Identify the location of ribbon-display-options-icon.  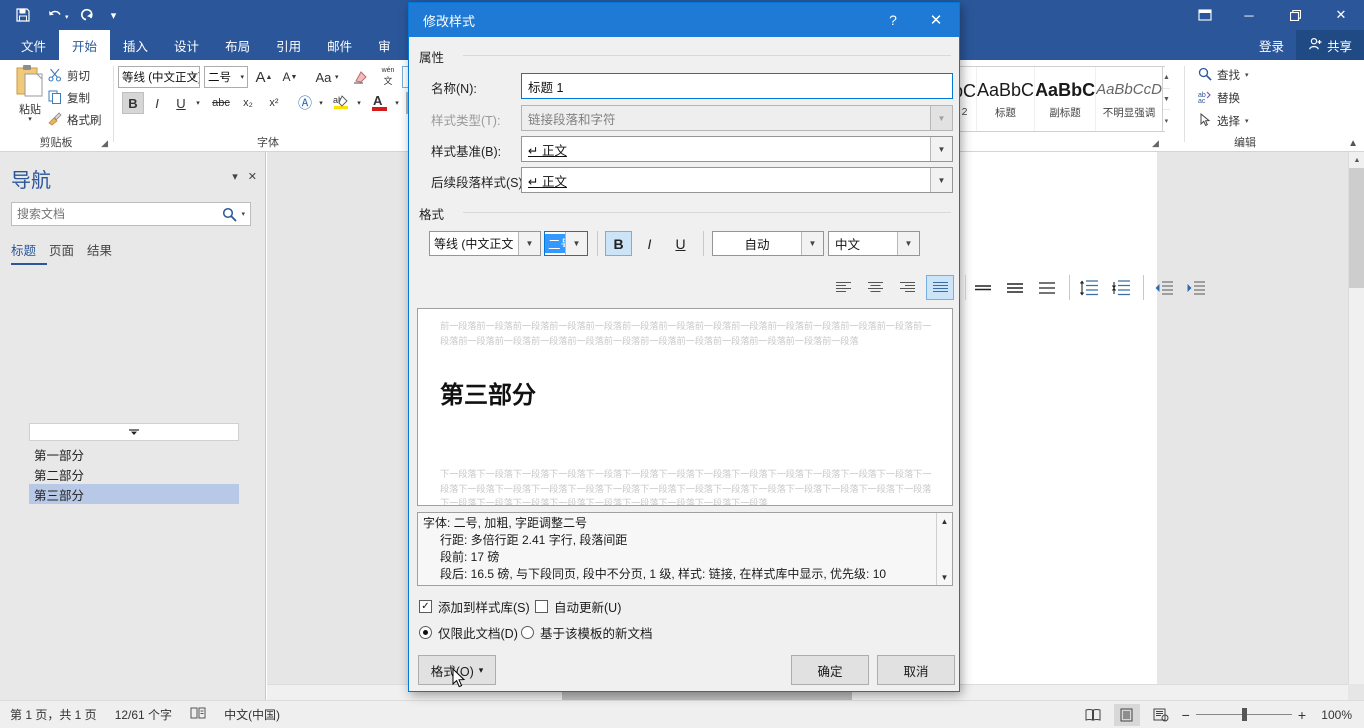
(1205, 15).